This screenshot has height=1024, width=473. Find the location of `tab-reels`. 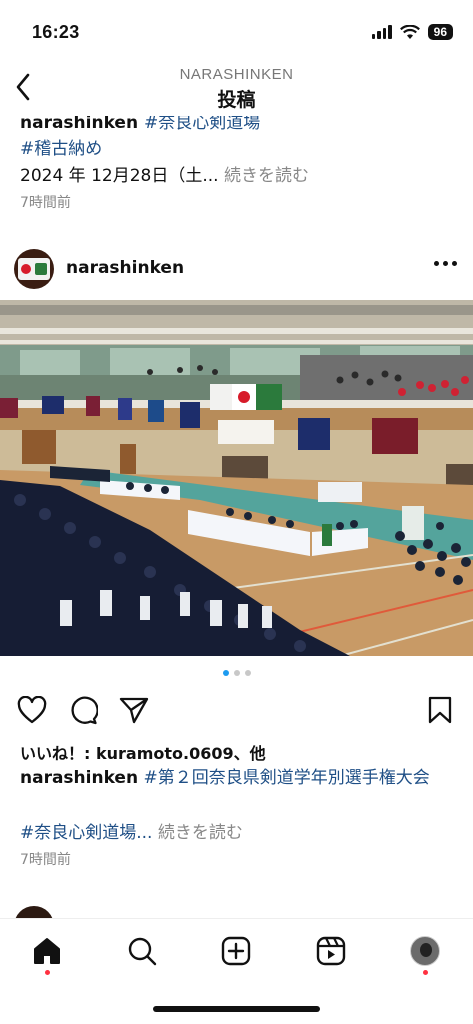

tab-reels is located at coordinates (331, 951).